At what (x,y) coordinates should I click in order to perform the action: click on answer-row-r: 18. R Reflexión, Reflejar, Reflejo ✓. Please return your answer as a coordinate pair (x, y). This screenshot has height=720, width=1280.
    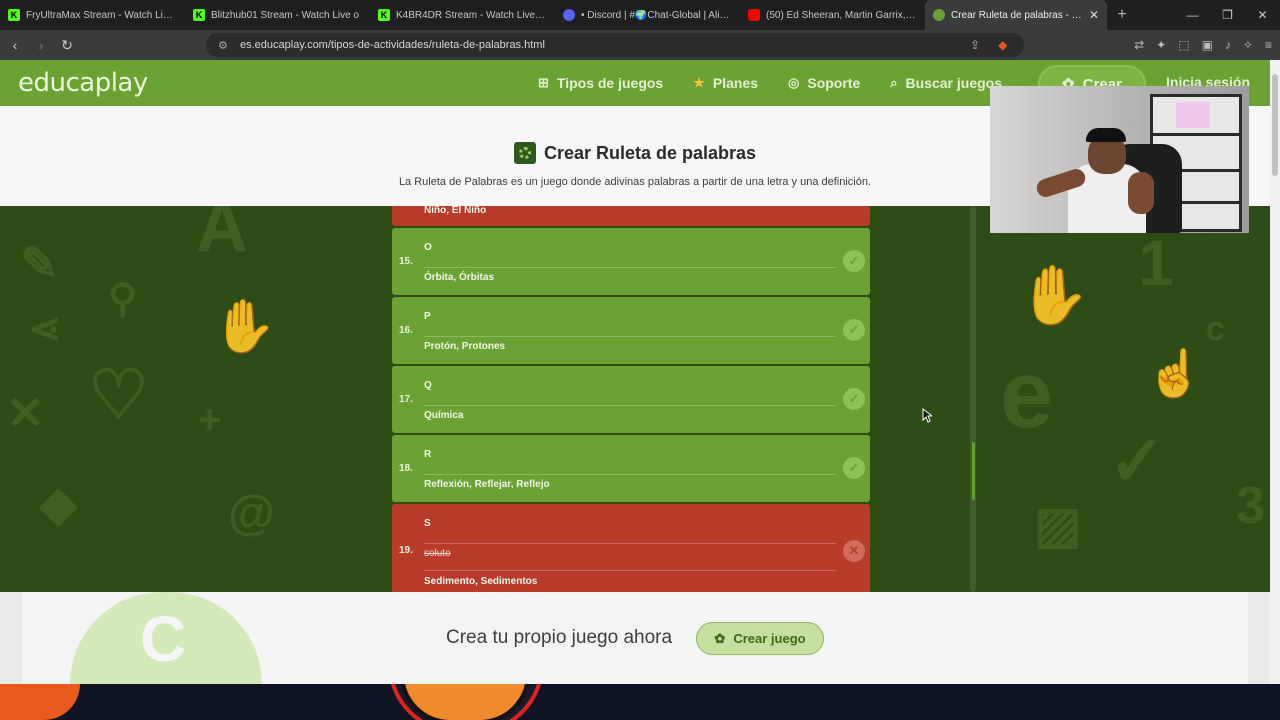
    Looking at the image, I should click on (631, 468).